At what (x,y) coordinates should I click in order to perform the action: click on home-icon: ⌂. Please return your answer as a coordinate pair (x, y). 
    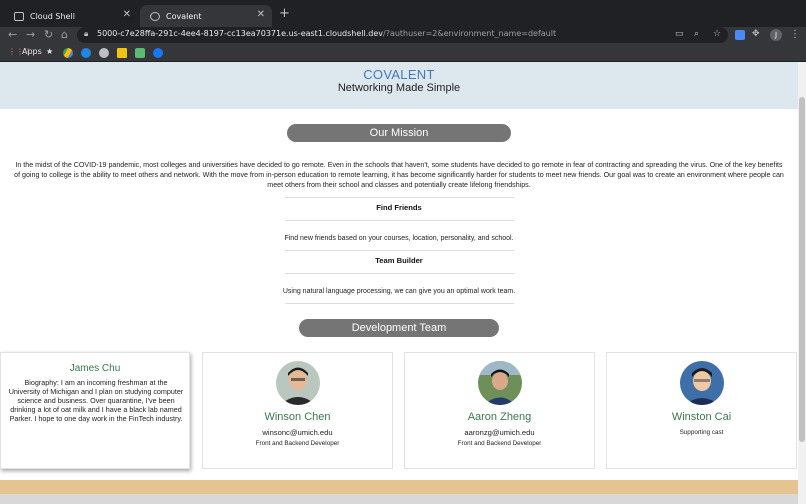
    Looking at the image, I should click on (64, 34).